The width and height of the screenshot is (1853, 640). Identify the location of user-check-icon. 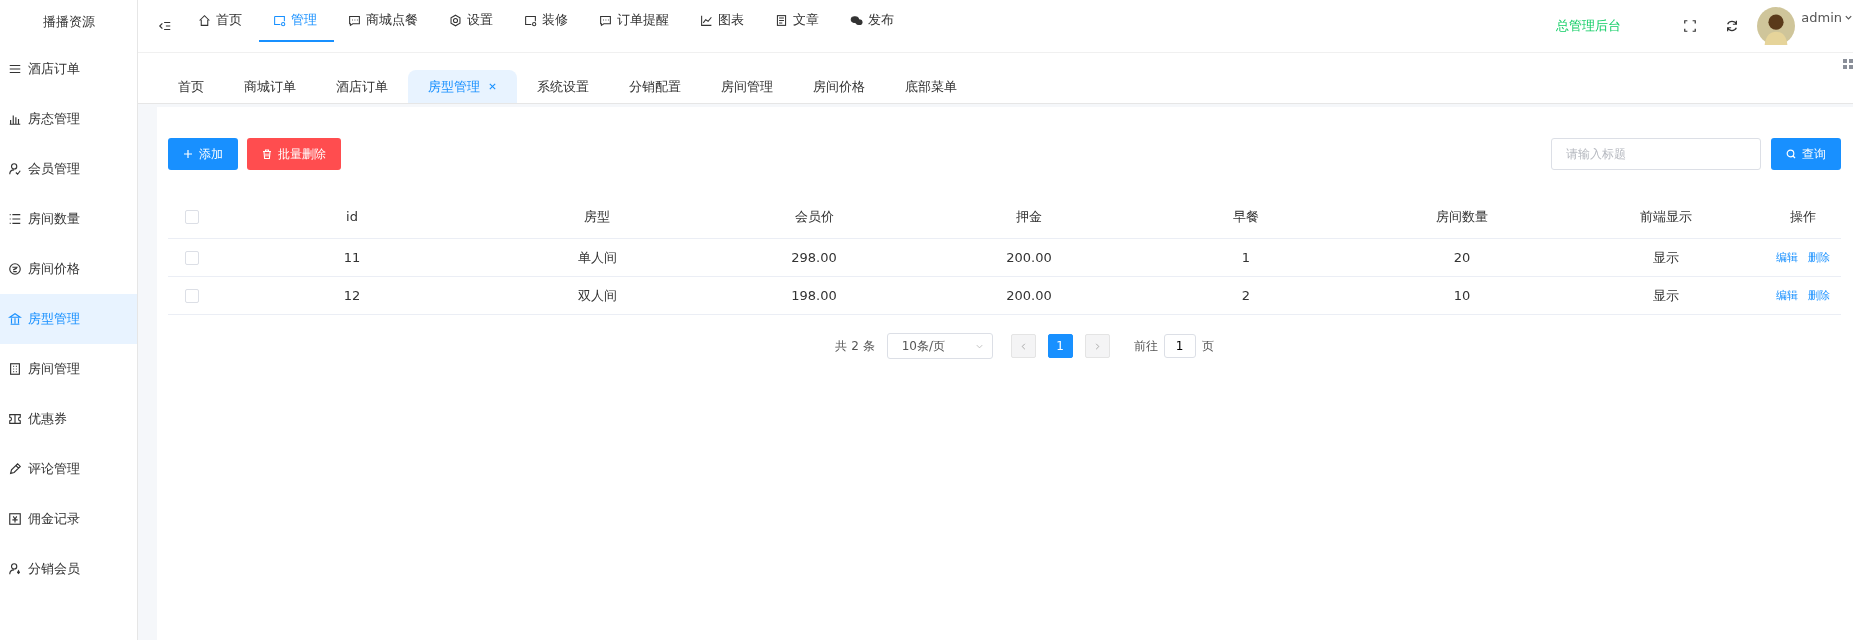
(15, 169).